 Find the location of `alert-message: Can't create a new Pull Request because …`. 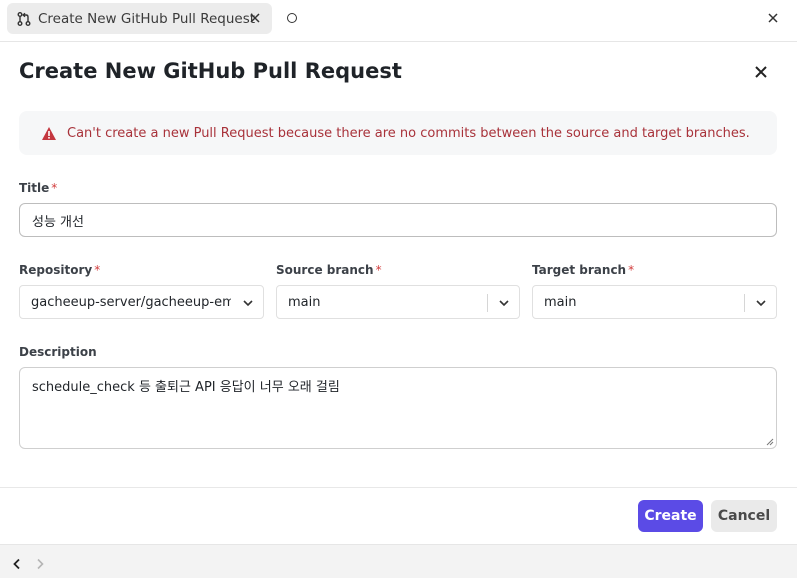

alert-message: Can't create a new Pull Request because … is located at coordinates (408, 133).